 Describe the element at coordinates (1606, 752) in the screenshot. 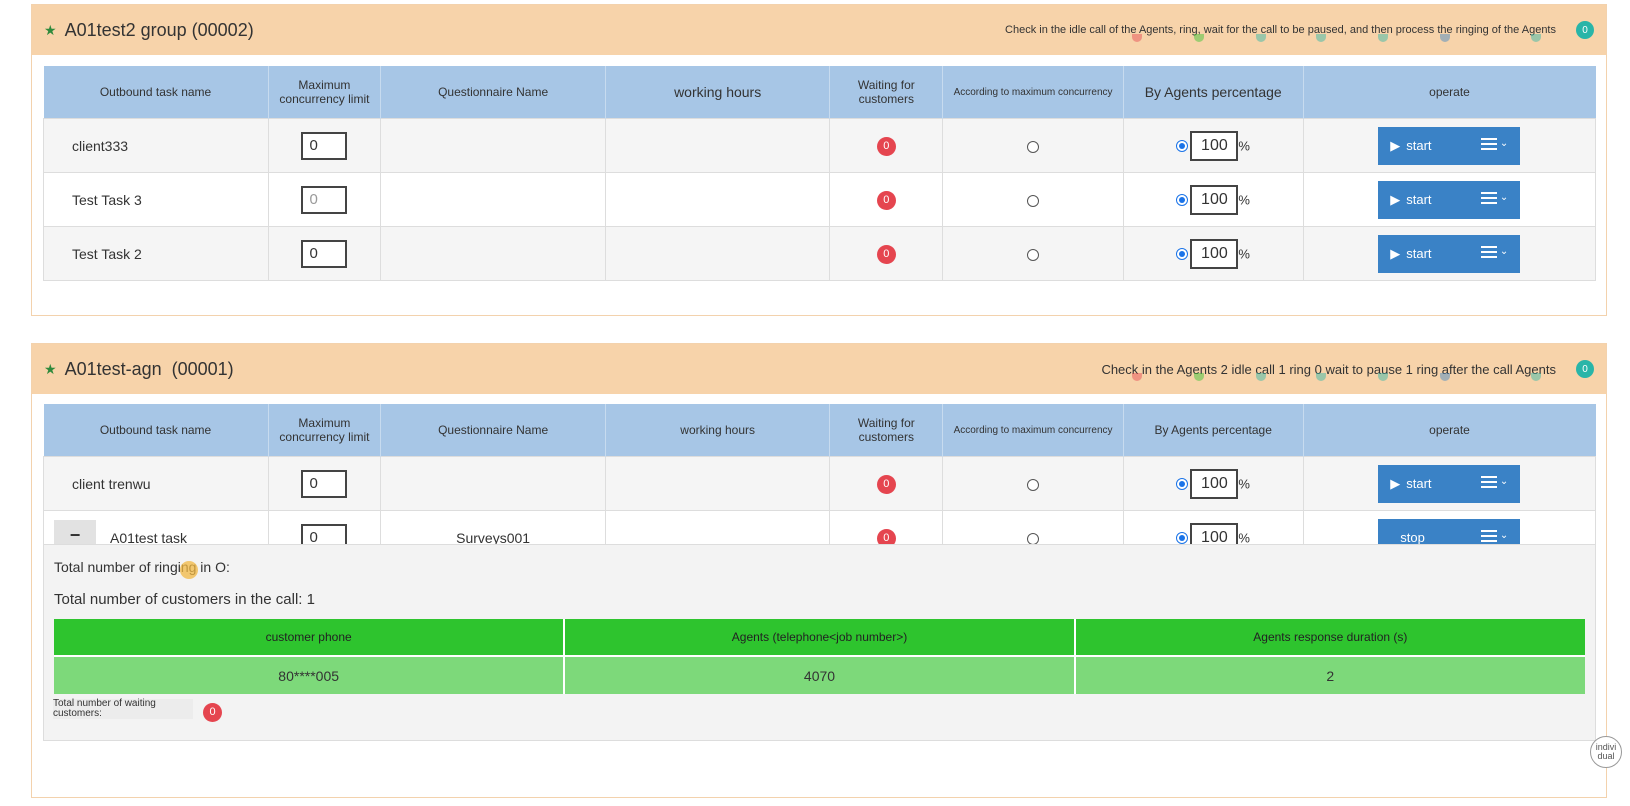

I see `corner-badge: indivi dual` at that location.